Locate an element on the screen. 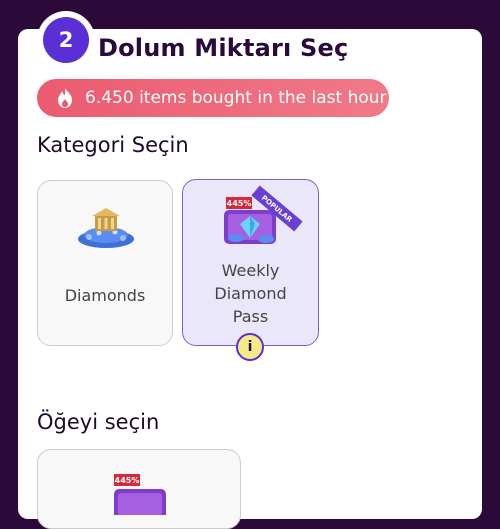 Image resolution: width=500 pixels, height=529 pixels. promo-banner: 6.450 items bought in the last hour is located at coordinates (213, 98).